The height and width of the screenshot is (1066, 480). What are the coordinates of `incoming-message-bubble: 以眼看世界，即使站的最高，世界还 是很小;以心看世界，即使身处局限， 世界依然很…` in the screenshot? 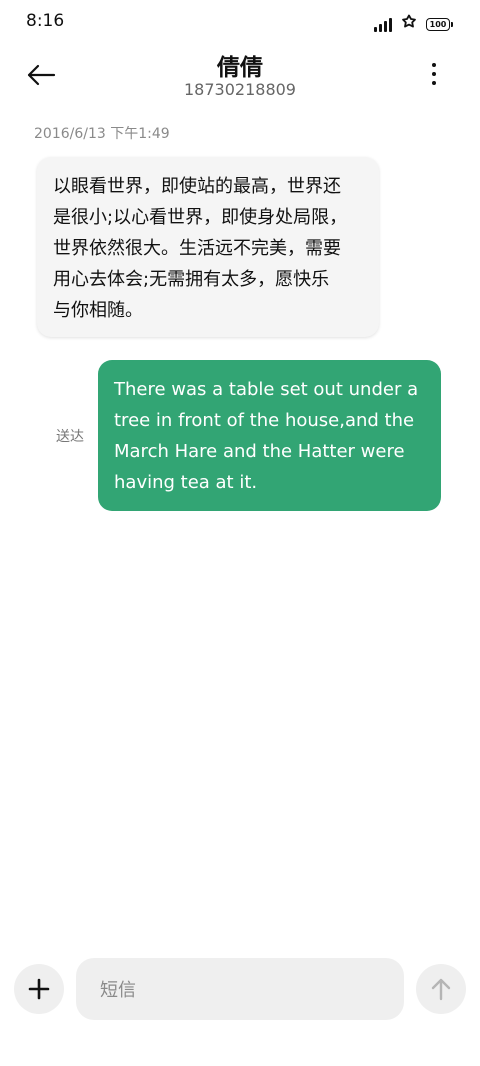 It's located at (208, 247).